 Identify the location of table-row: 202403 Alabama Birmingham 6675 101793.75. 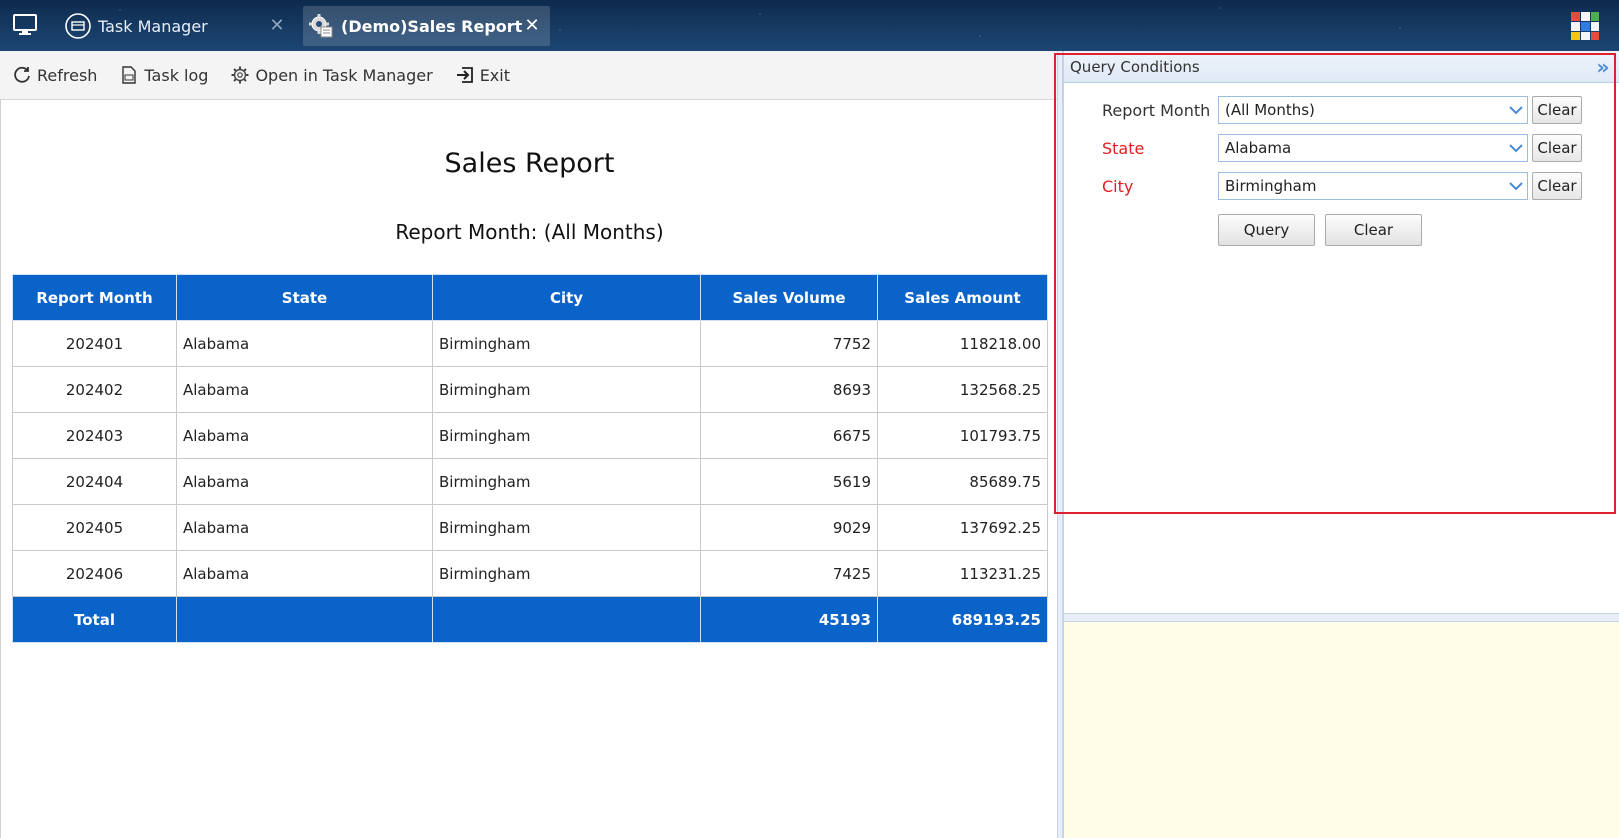
(530, 435).